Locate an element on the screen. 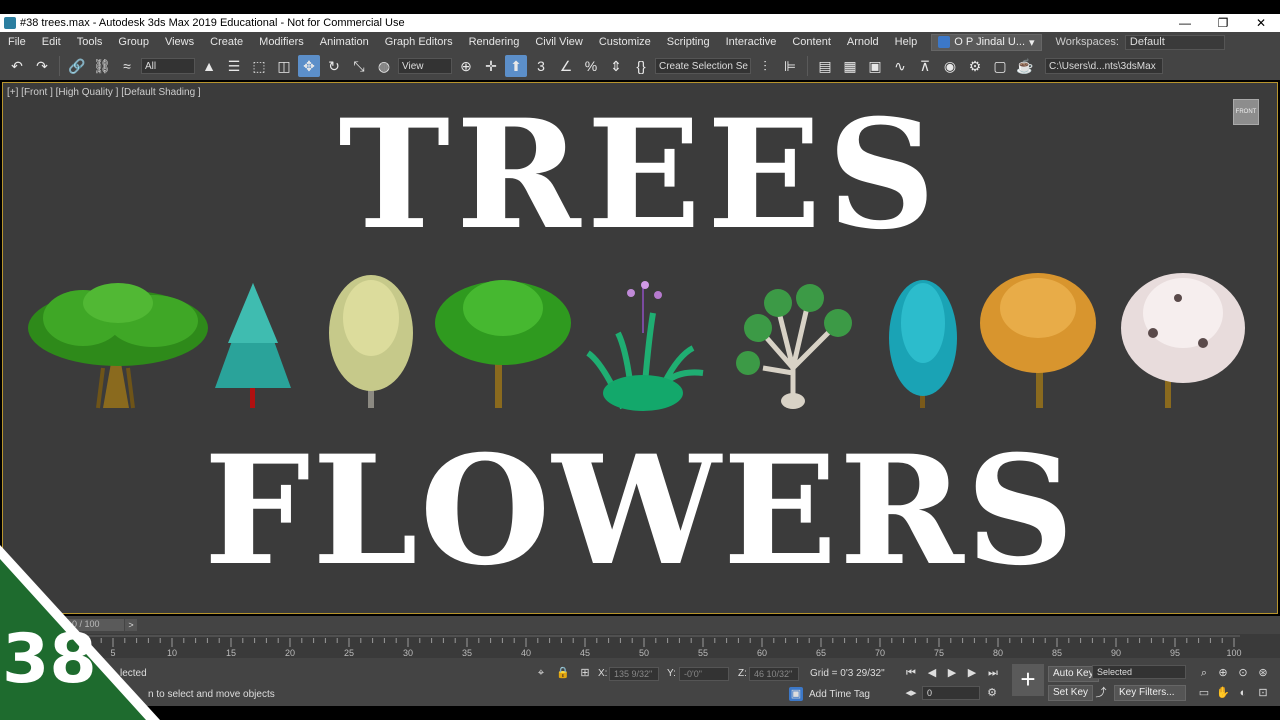 This screenshot has width=1280, height=720. spruce-tree-model is located at coordinates (253, 345).